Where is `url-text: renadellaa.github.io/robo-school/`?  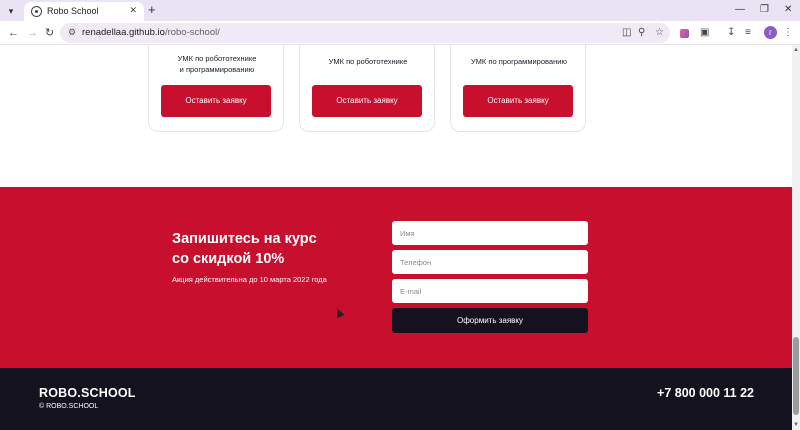
url-text: renadellaa.github.io/robo-school/ is located at coordinates (151, 32).